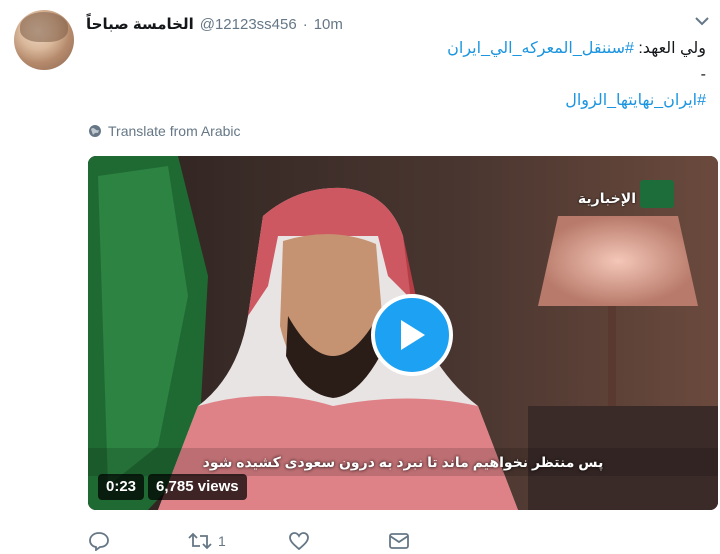 Image resolution: width=720 pixels, height=554 pixels. What do you see at coordinates (396, 51) in the screenshot?
I see `tweet-line-1: ولي العهد: #سننقل_المعركه_الي_ايران` at bounding box center [396, 51].